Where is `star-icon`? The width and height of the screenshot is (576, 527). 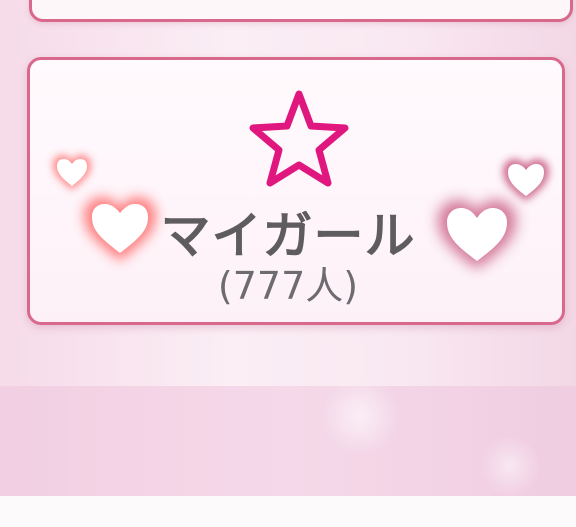 star-icon is located at coordinates (299, 140).